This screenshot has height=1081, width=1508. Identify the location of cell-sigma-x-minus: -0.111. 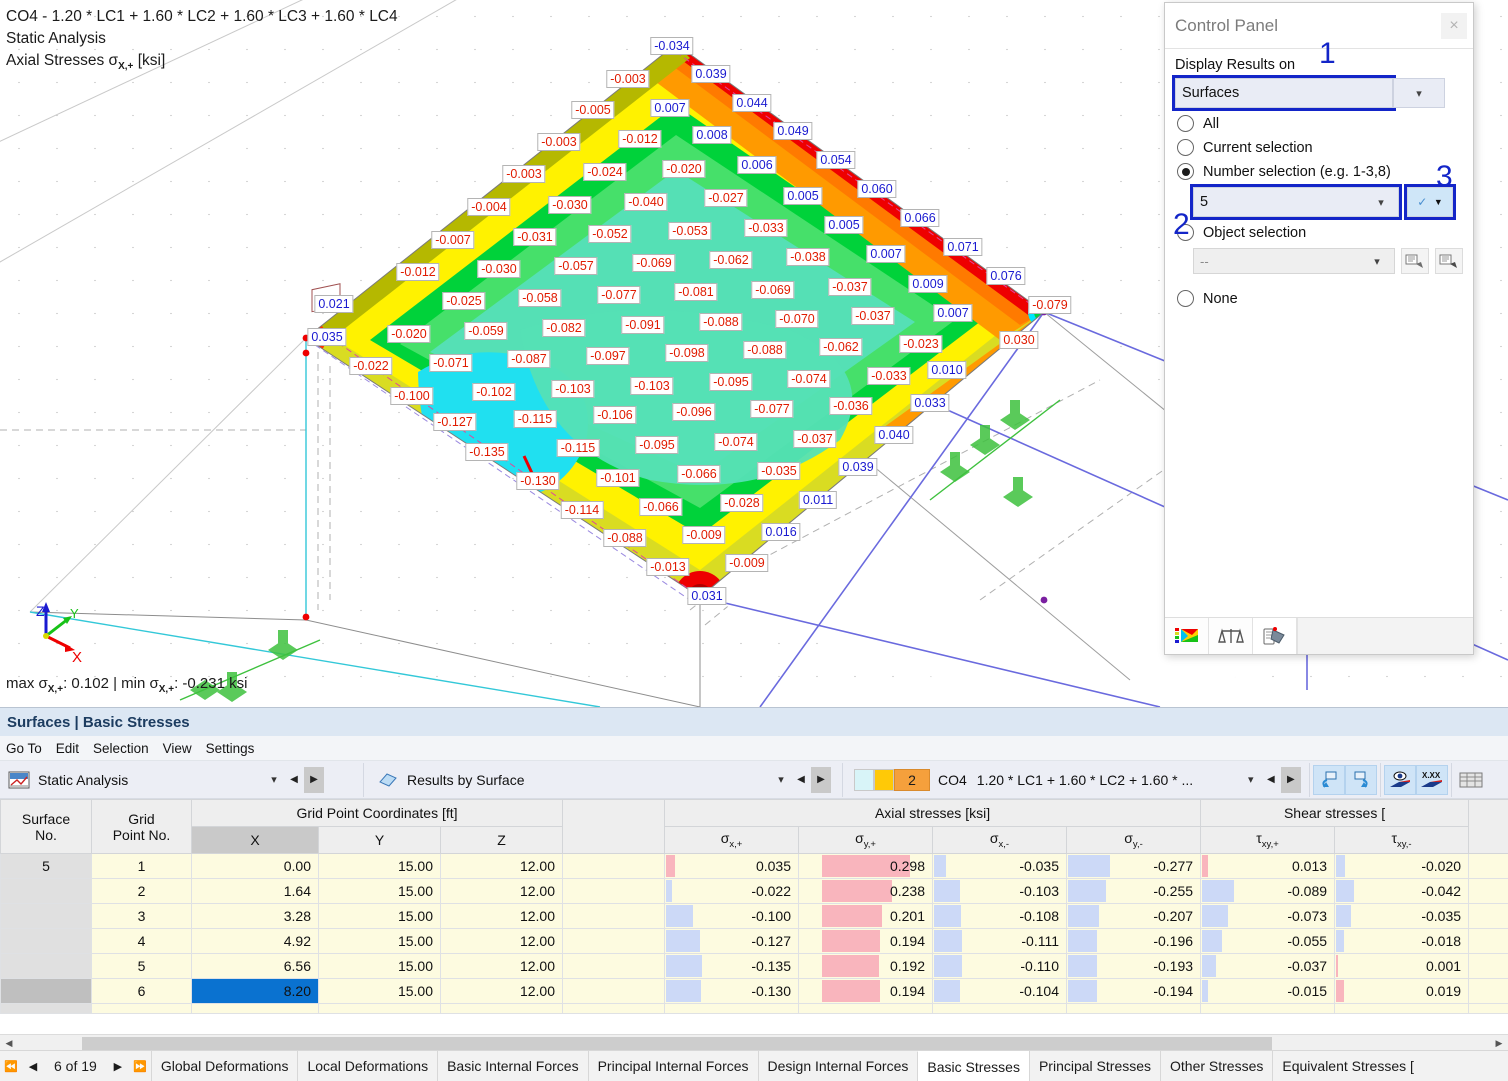
(1000, 941).